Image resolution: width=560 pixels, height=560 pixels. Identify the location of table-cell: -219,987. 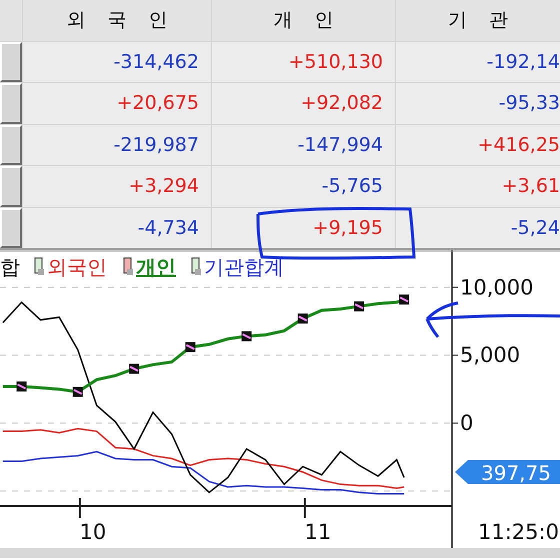
(117, 144).